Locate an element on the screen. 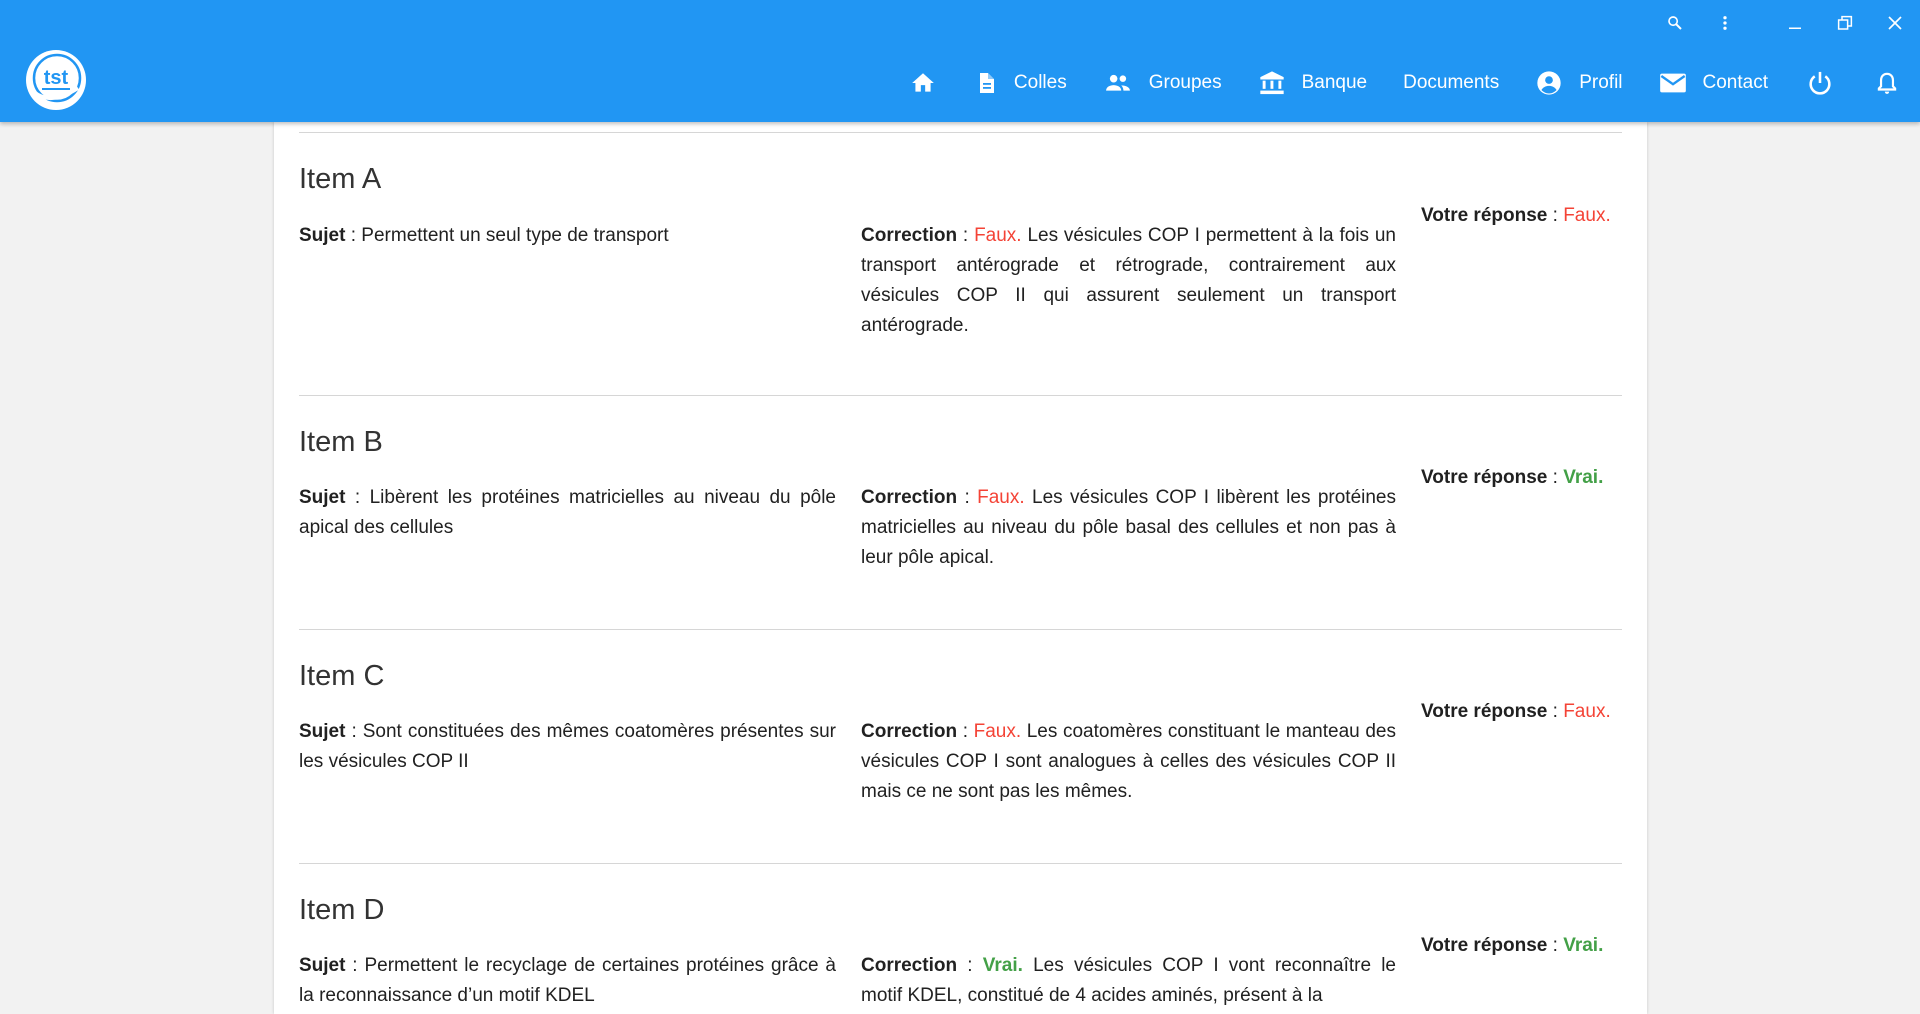 This screenshot has height=1014, width=1920. search-icon is located at coordinates (1675, 23).